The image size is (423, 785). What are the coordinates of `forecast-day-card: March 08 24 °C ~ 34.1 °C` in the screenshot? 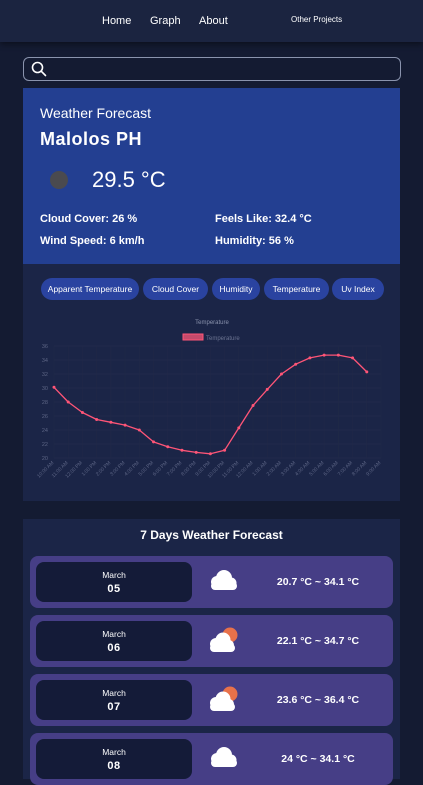 It's located at (211, 759).